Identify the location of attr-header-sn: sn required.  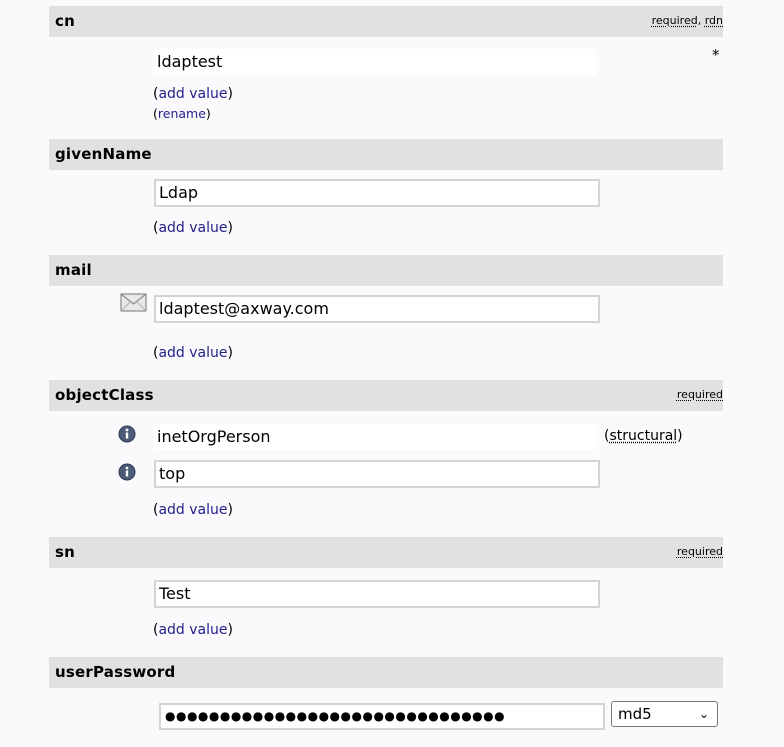
(386, 552).